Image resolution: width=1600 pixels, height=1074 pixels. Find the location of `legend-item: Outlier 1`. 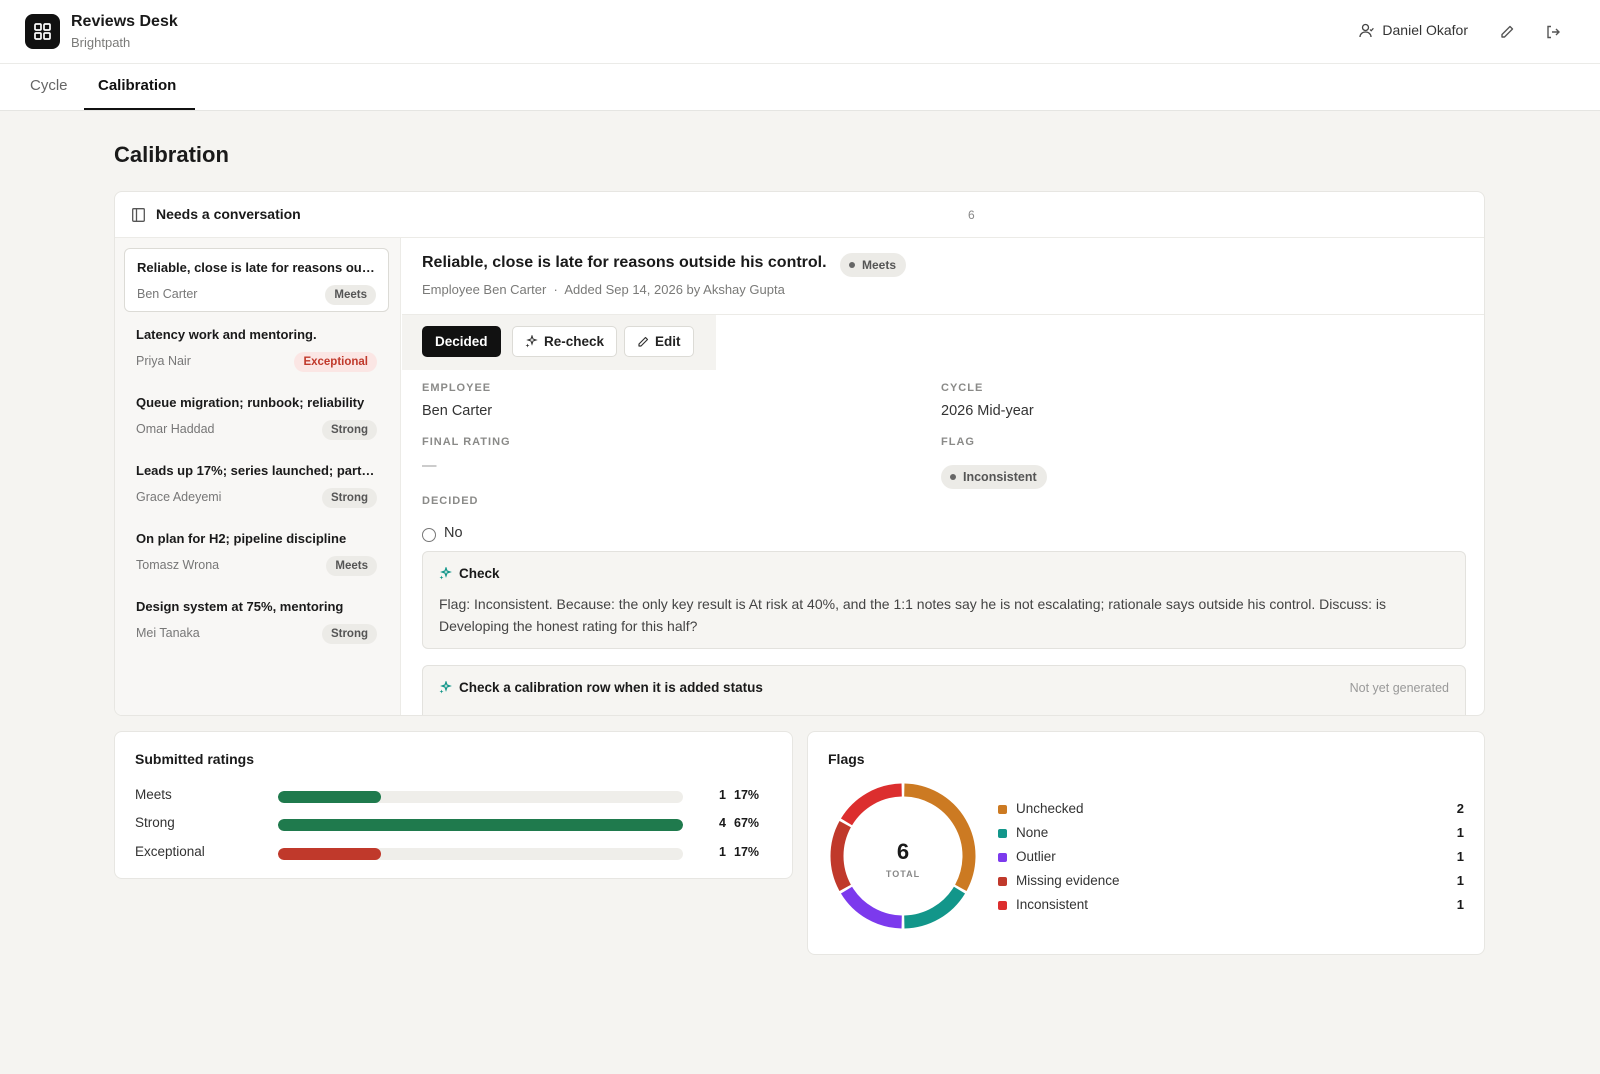

legend-item: Outlier 1 is located at coordinates (1231, 858).